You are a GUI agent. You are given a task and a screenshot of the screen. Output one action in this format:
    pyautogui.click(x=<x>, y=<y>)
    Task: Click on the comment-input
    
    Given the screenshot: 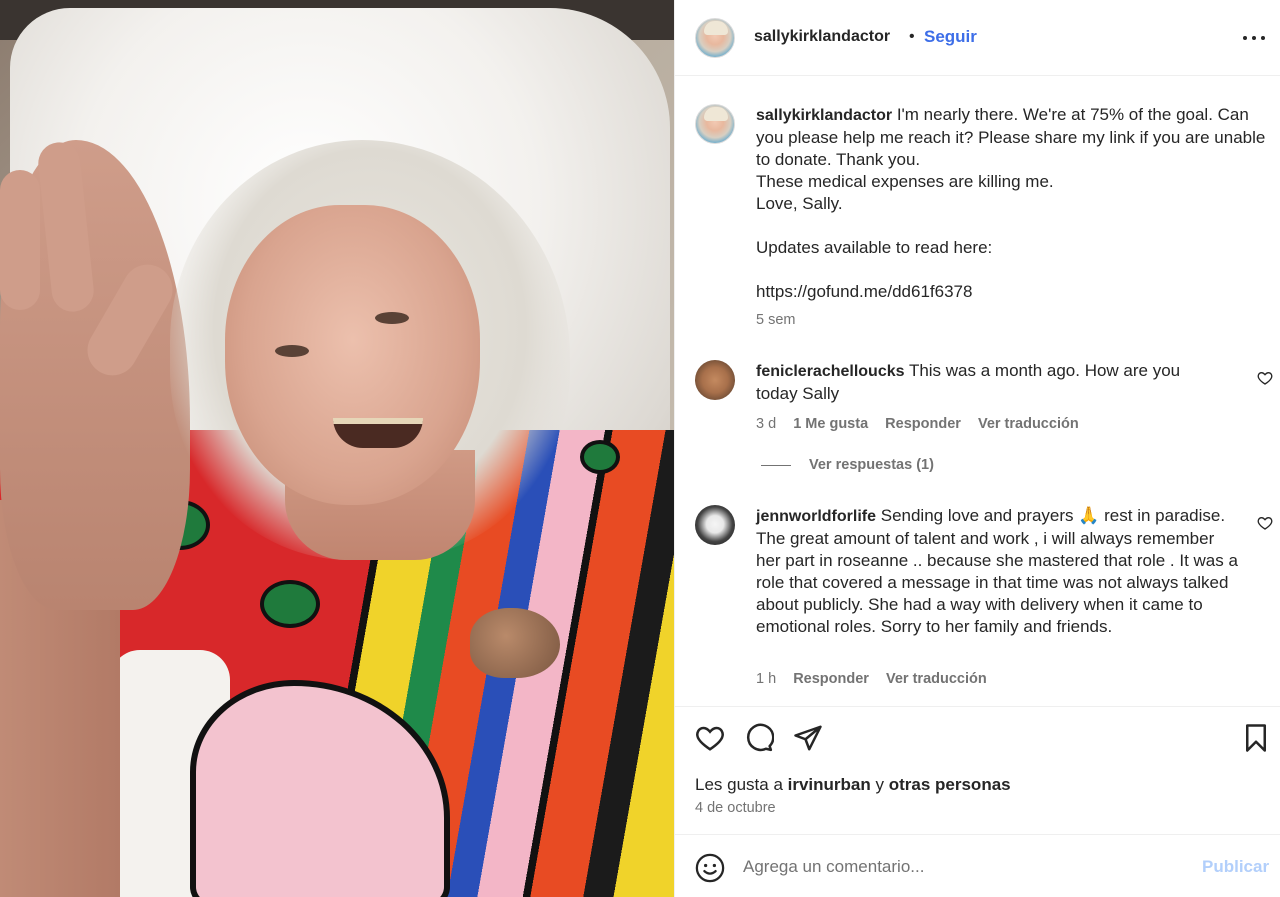 What is the action you would take?
    pyautogui.click(x=963, y=867)
    